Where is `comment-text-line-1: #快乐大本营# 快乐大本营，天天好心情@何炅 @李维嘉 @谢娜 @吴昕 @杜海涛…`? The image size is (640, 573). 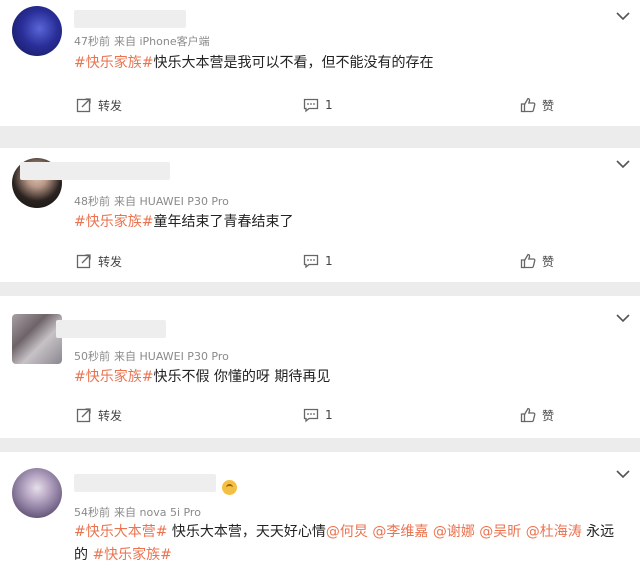 comment-text-line-1: #快乐大本营# 快乐大本营，天天好心情@何炅 @李维嘉 @谢娜 @吴昕 @杜海涛… is located at coordinates (344, 532).